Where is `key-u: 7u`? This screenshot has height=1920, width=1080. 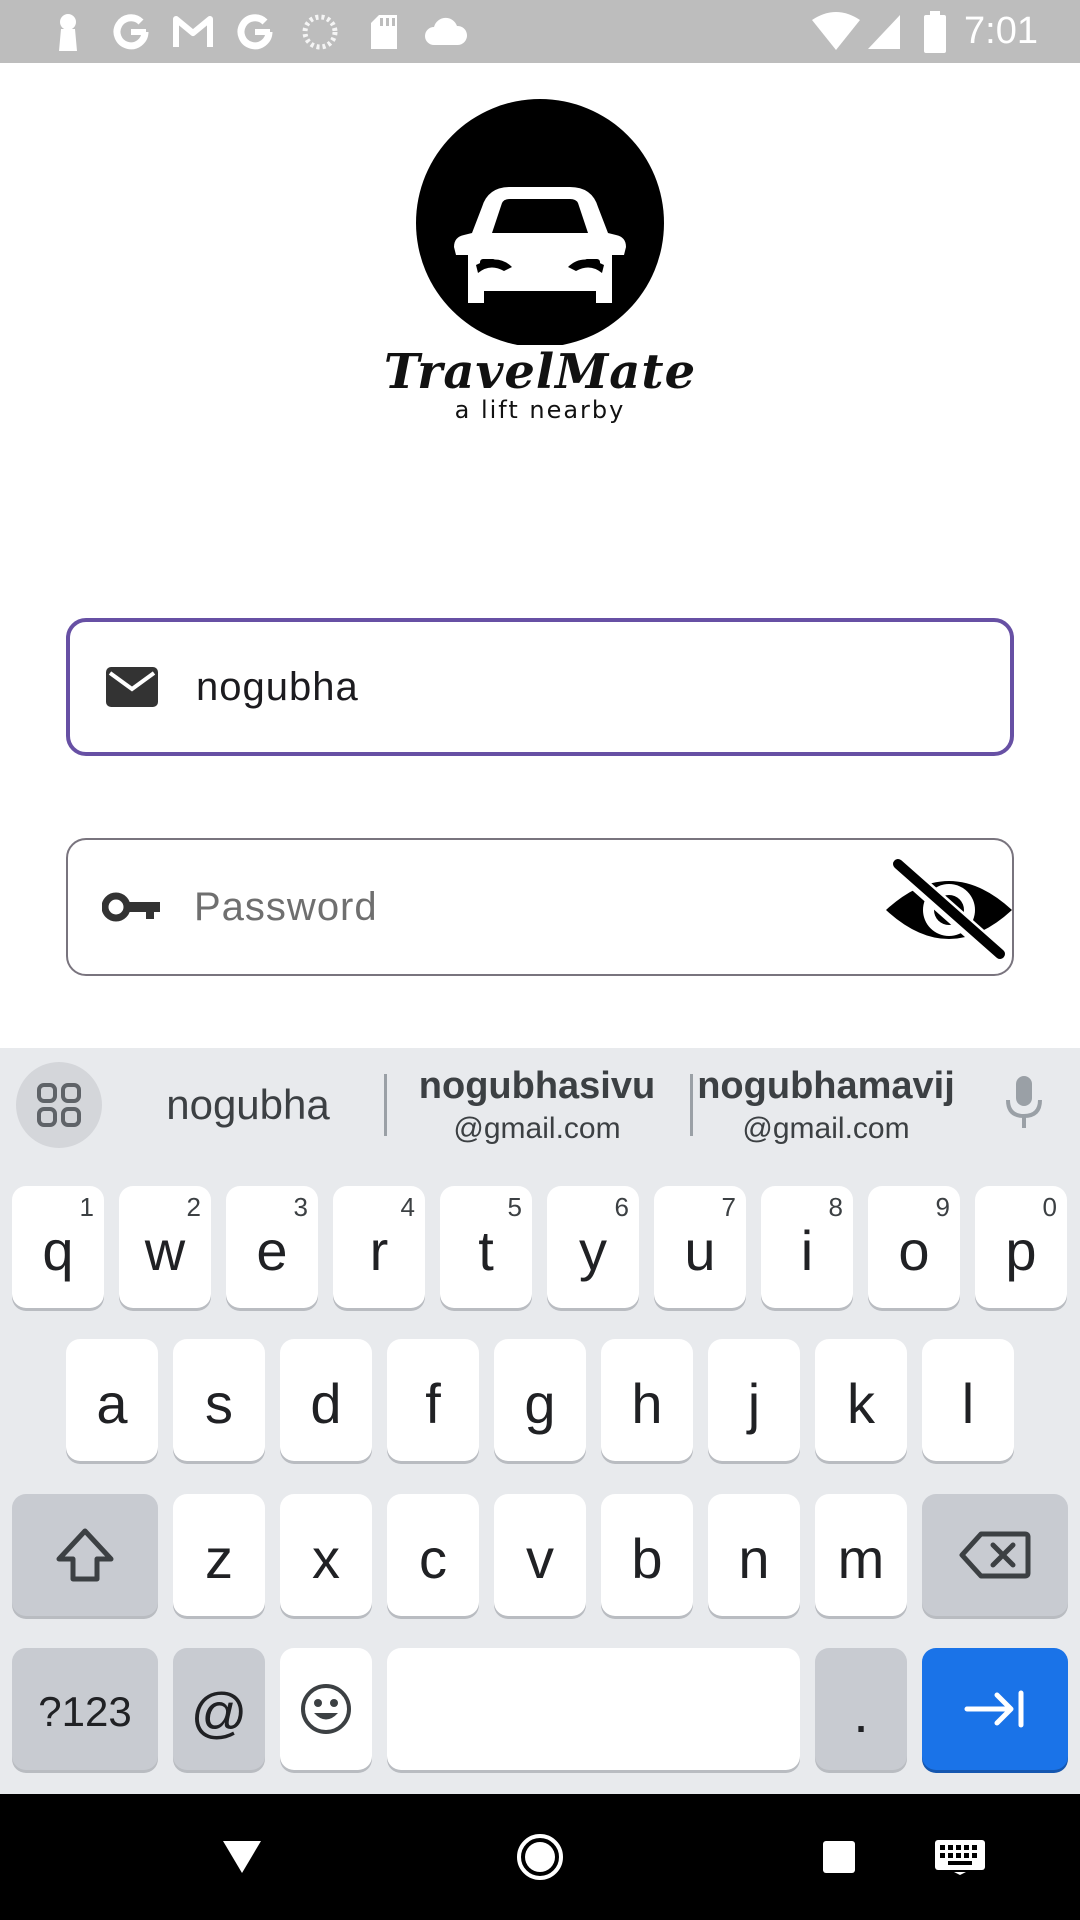
key-u: 7u is located at coordinates (700, 1247).